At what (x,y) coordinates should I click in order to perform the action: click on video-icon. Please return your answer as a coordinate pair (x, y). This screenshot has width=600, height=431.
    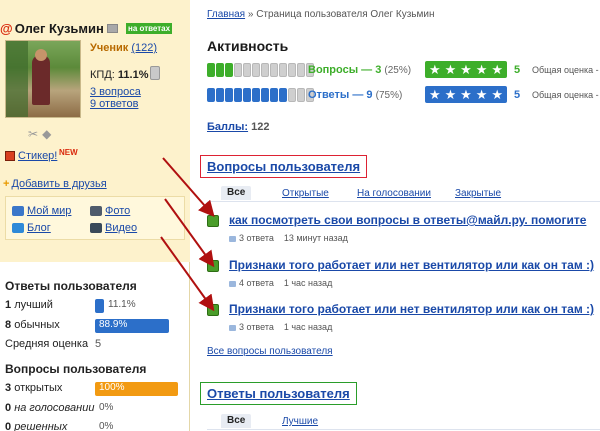
    Looking at the image, I should click on (96, 228).